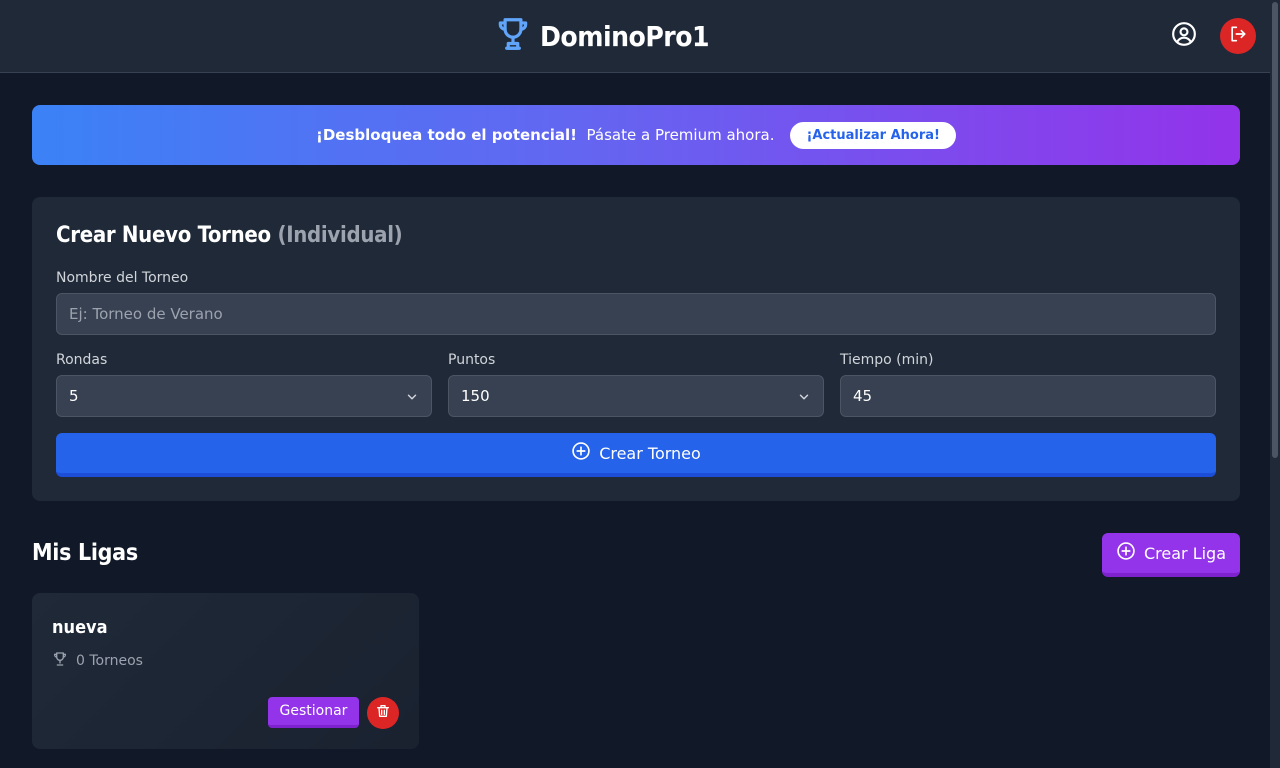 The image size is (1280, 768). I want to click on time-label: Tiempo (min), so click(887, 360).